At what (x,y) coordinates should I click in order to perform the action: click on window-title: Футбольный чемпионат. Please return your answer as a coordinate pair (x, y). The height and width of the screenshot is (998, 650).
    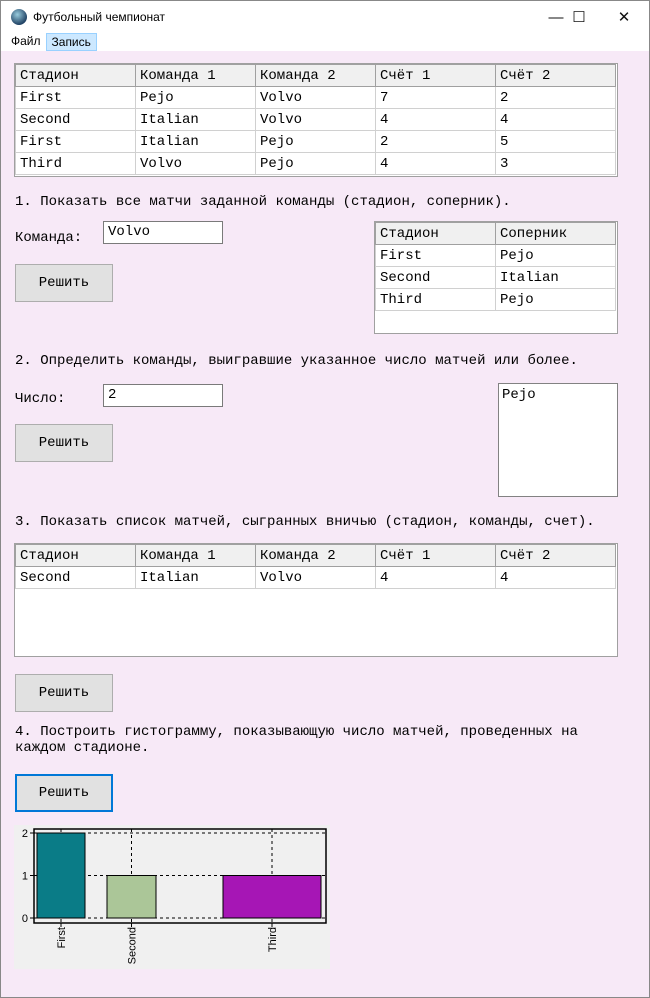
    Looking at the image, I should click on (99, 17).